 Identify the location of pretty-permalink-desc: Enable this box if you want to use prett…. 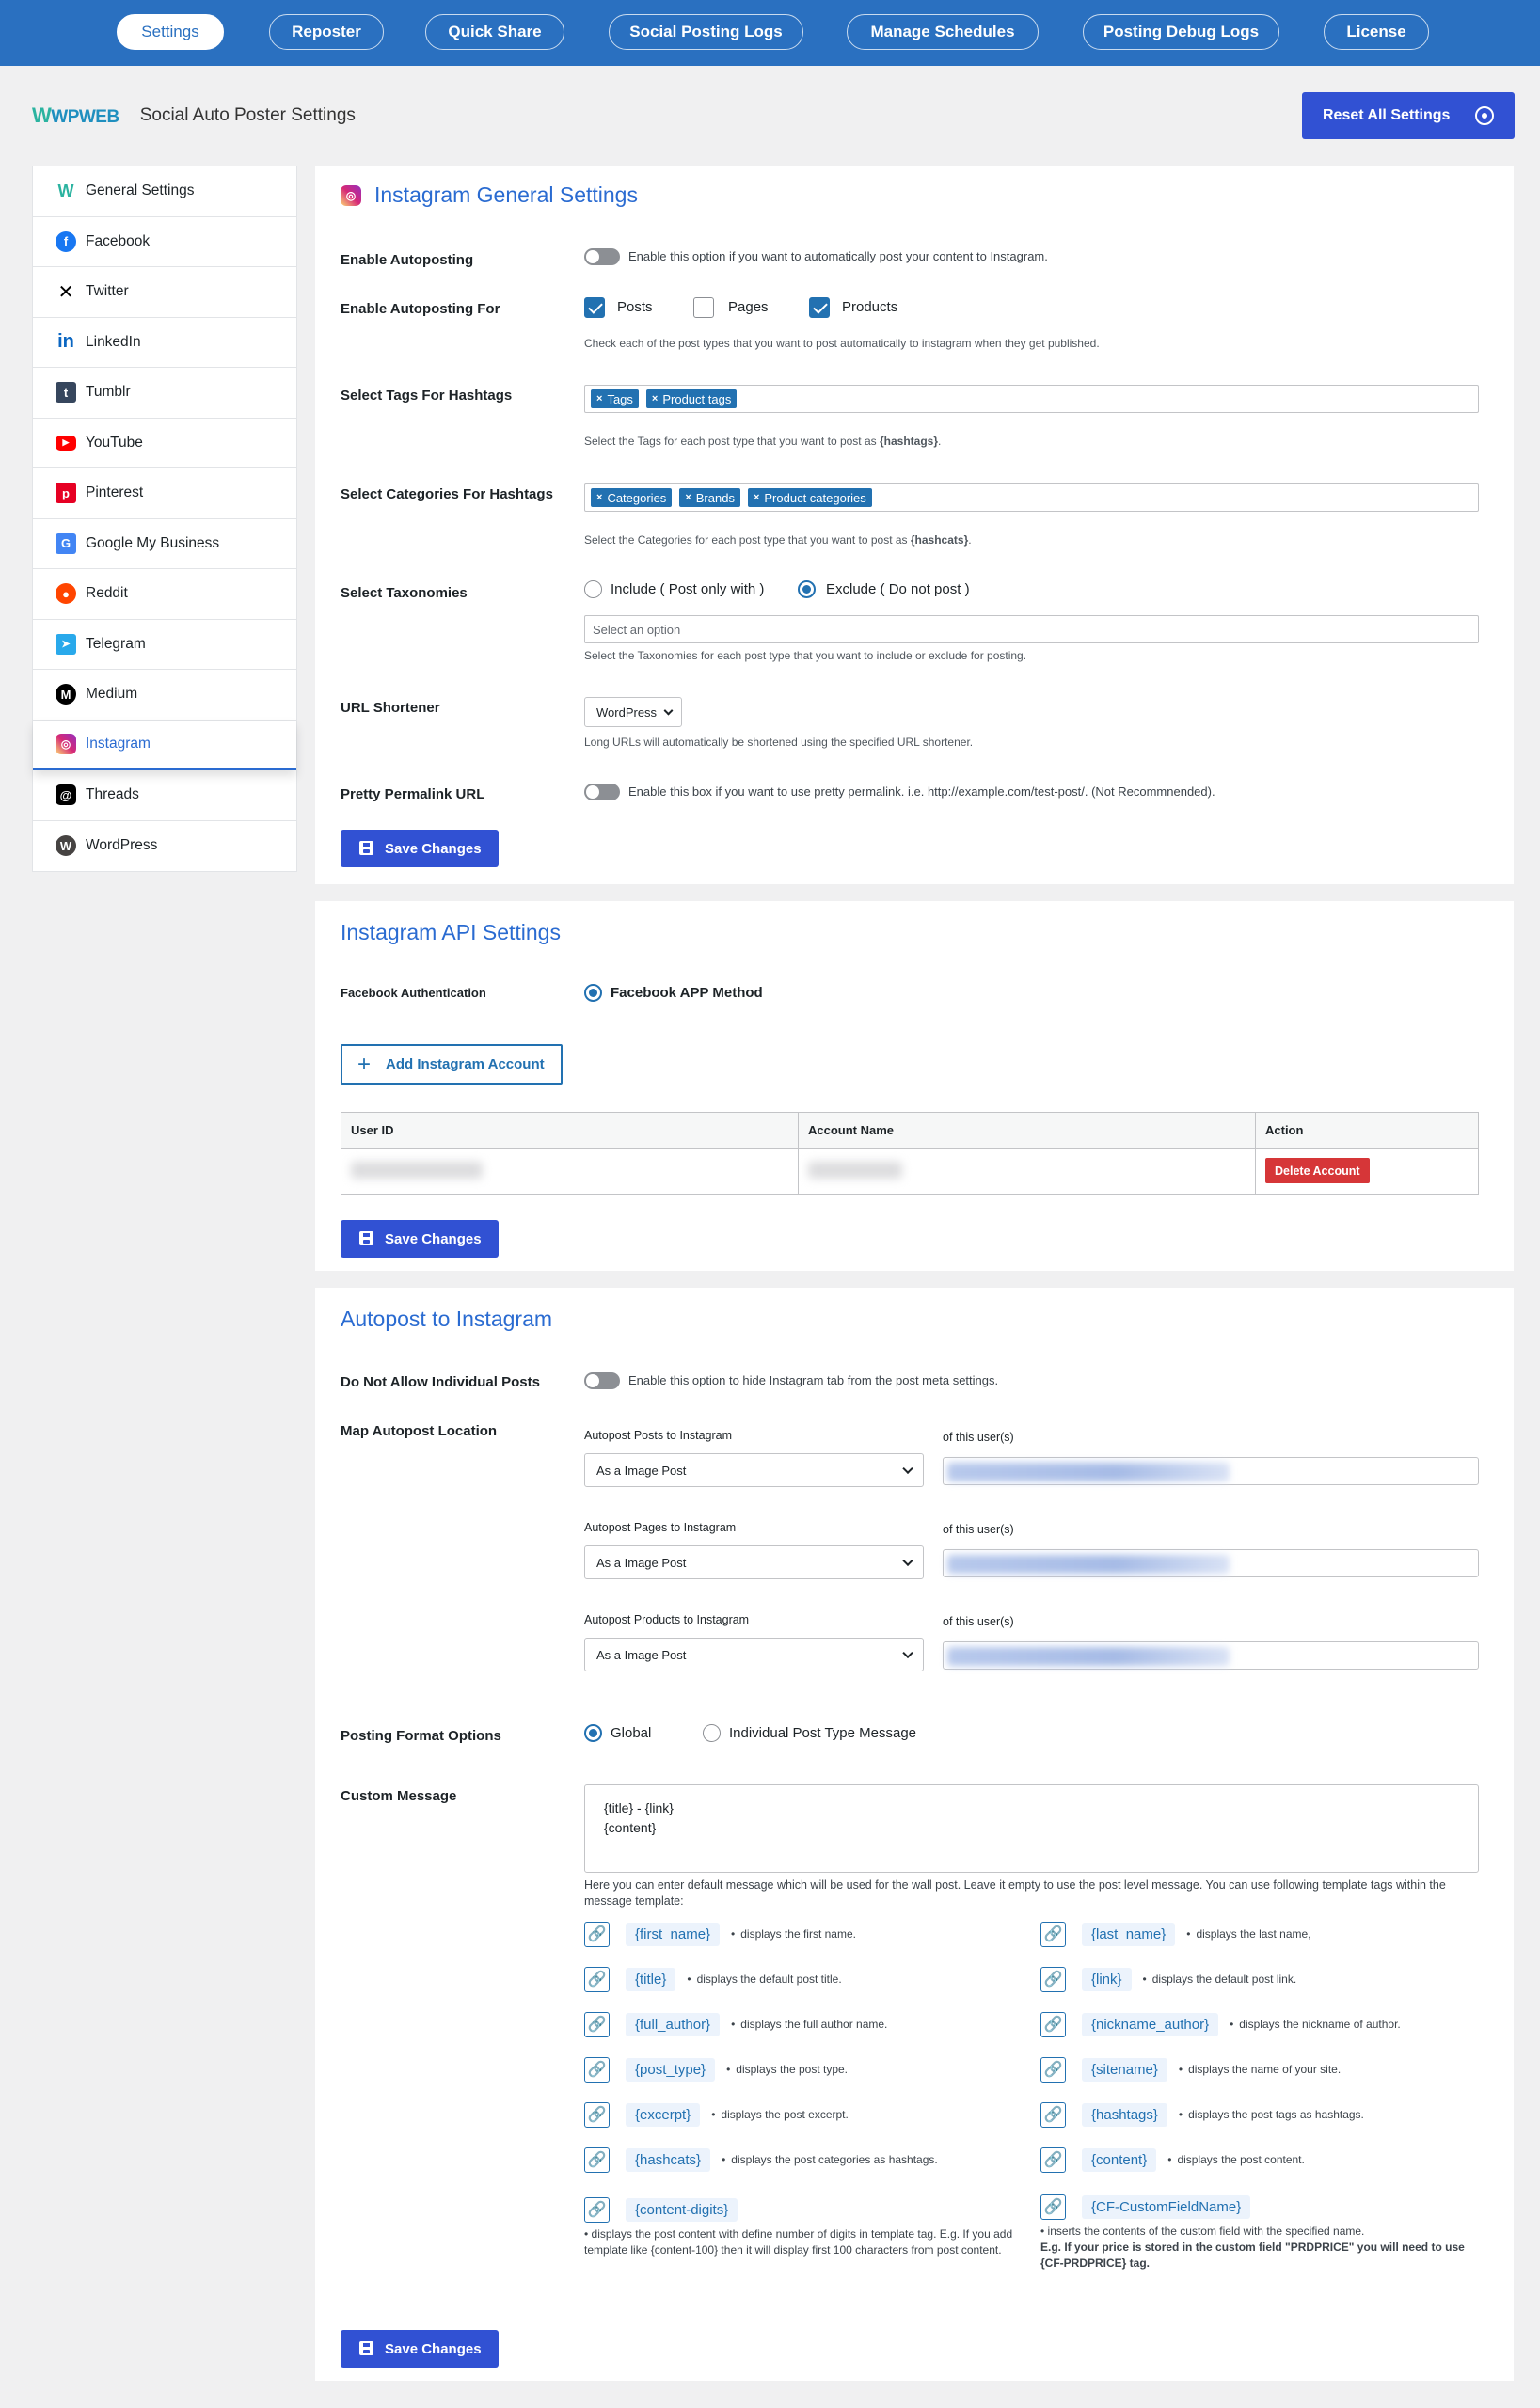
(921, 791).